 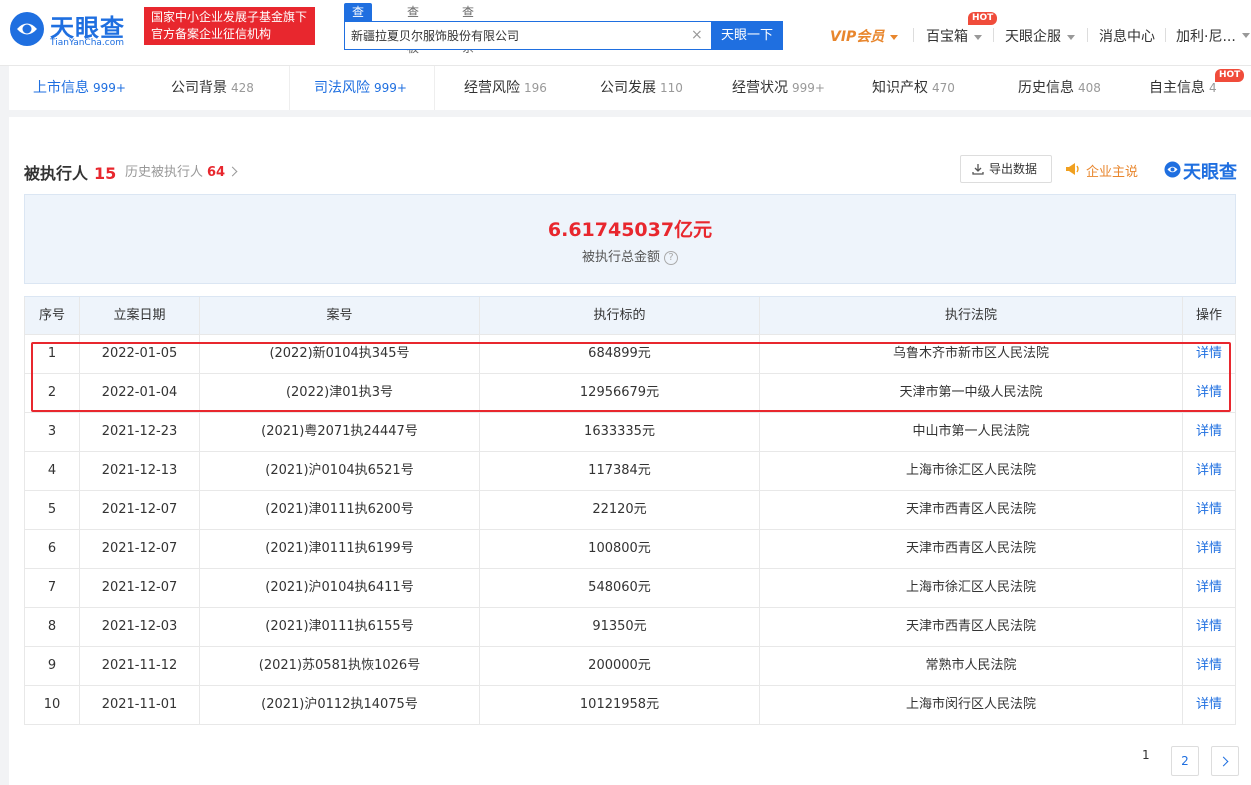 I want to click on tab-count: 4, so click(x=1213, y=88).